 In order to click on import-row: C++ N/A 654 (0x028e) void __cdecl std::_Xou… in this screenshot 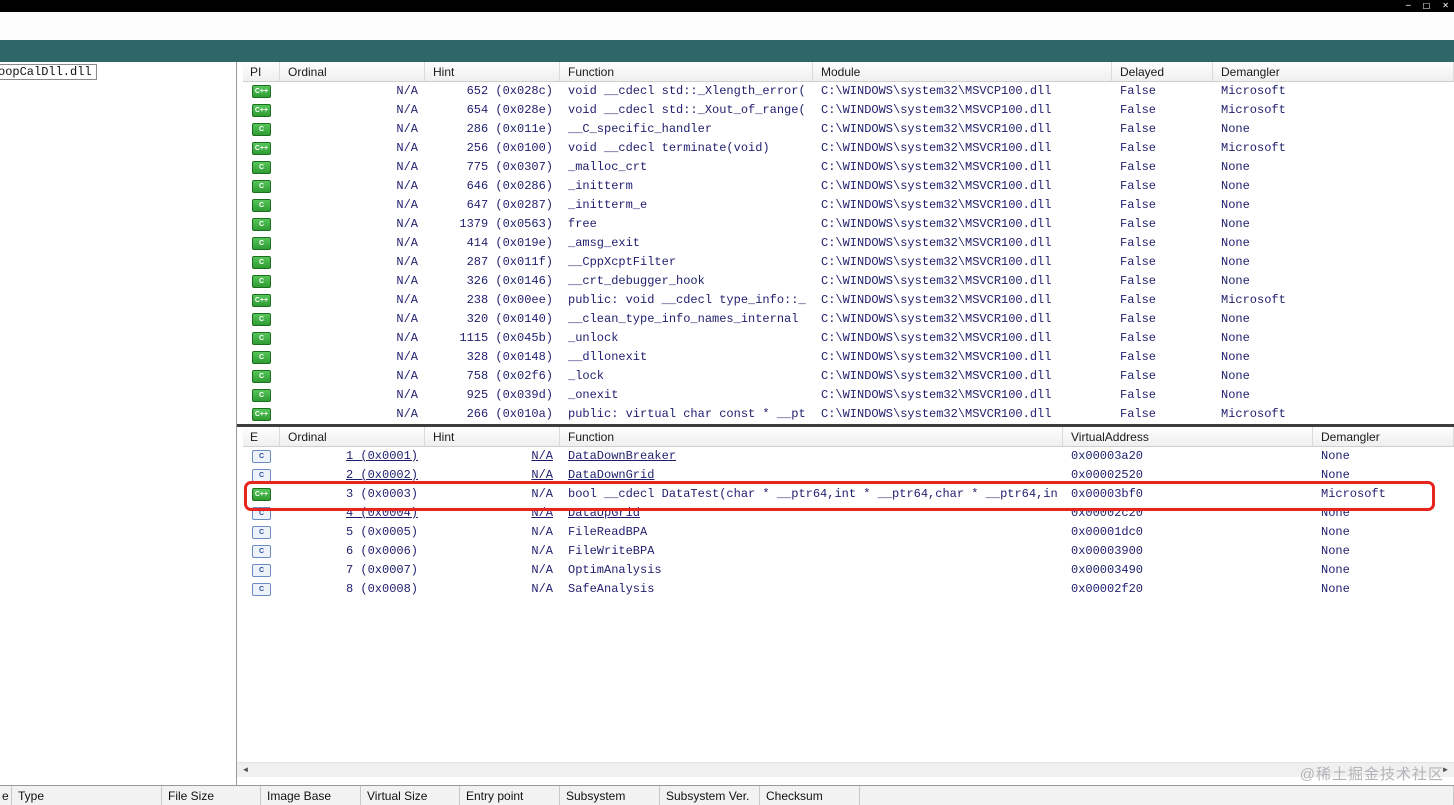, I will do `click(848, 110)`.